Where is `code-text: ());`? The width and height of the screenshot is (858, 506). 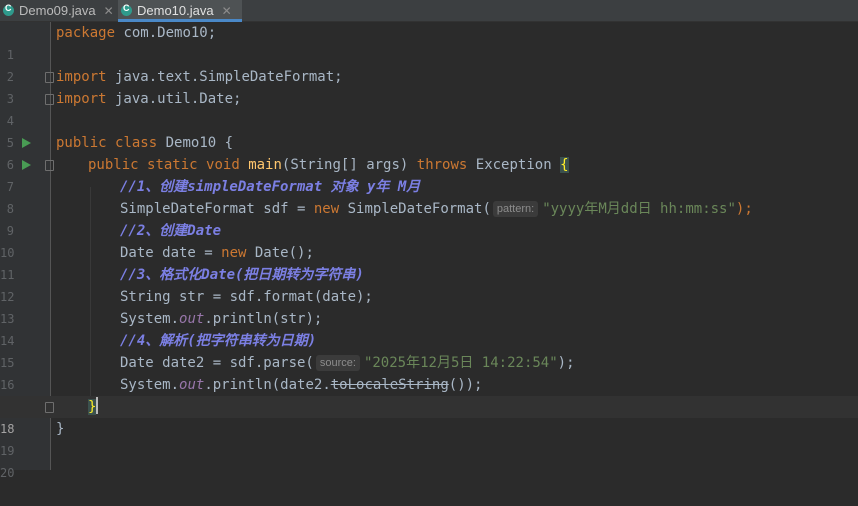 code-text: ()); is located at coordinates (465, 385).